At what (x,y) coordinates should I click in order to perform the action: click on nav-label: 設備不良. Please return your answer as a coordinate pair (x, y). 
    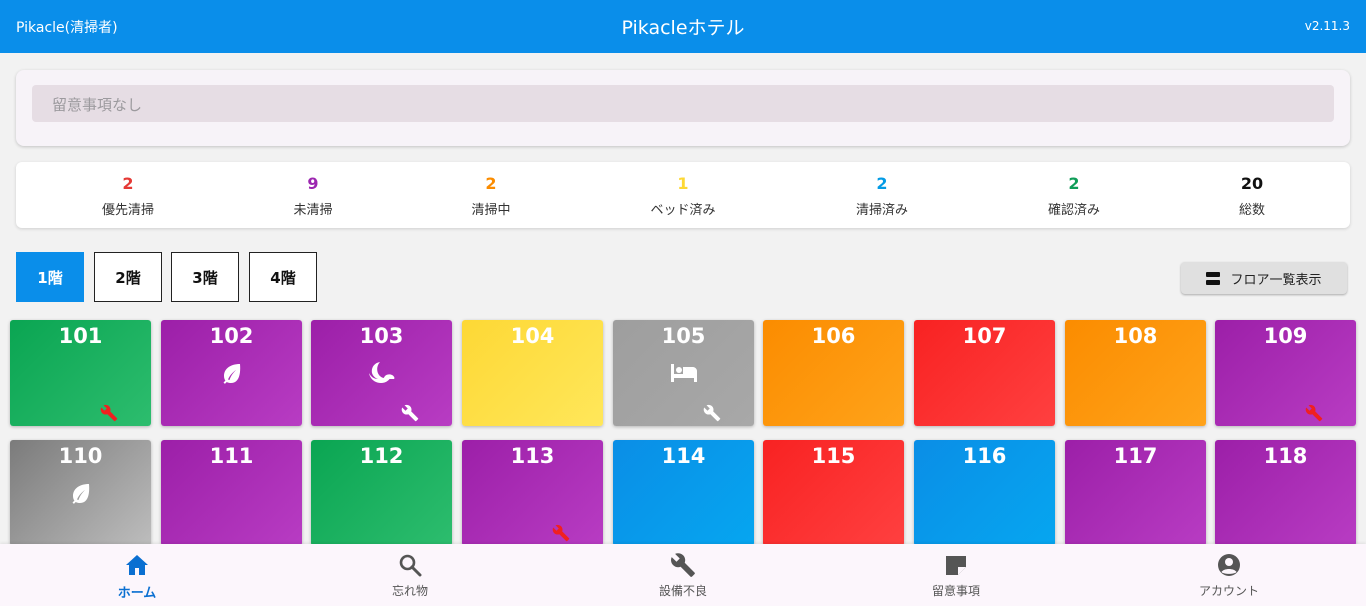
    Looking at the image, I should click on (682, 591).